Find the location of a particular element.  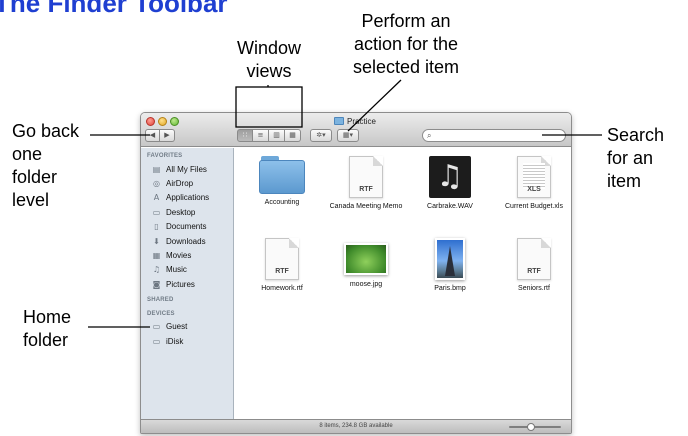

window-title: Practice is located at coordinates (355, 121).